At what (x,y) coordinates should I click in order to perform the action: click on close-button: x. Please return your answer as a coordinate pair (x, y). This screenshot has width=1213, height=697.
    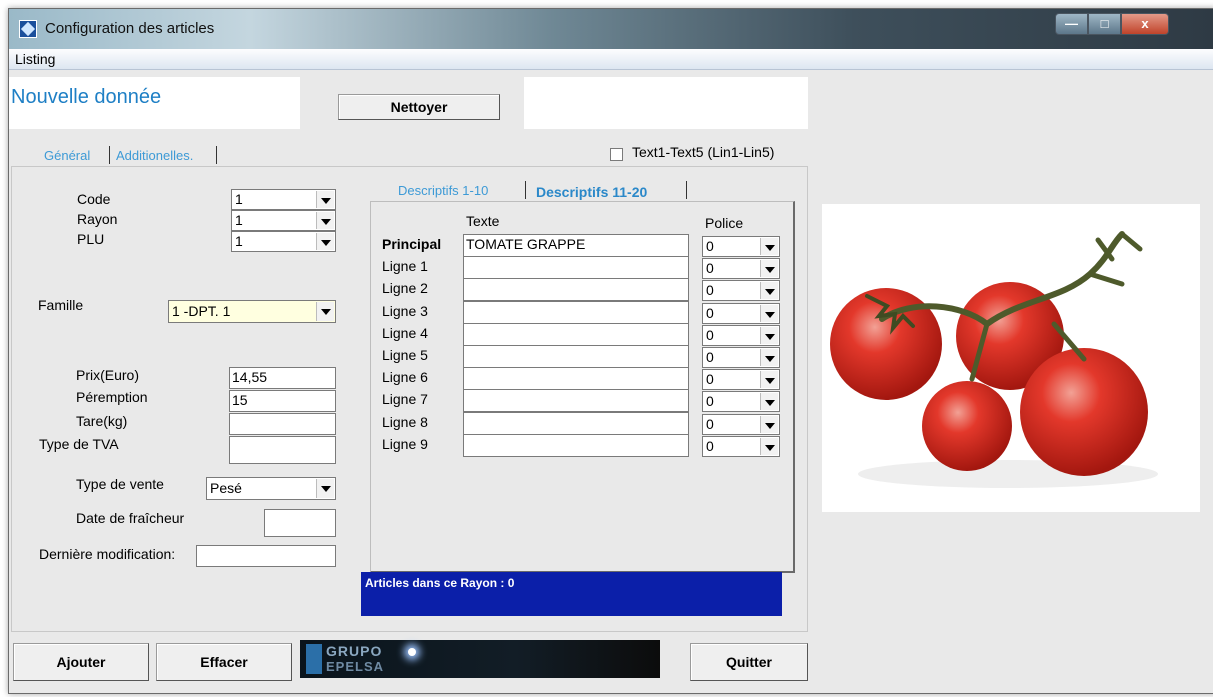
    Looking at the image, I should click on (1145, 24).